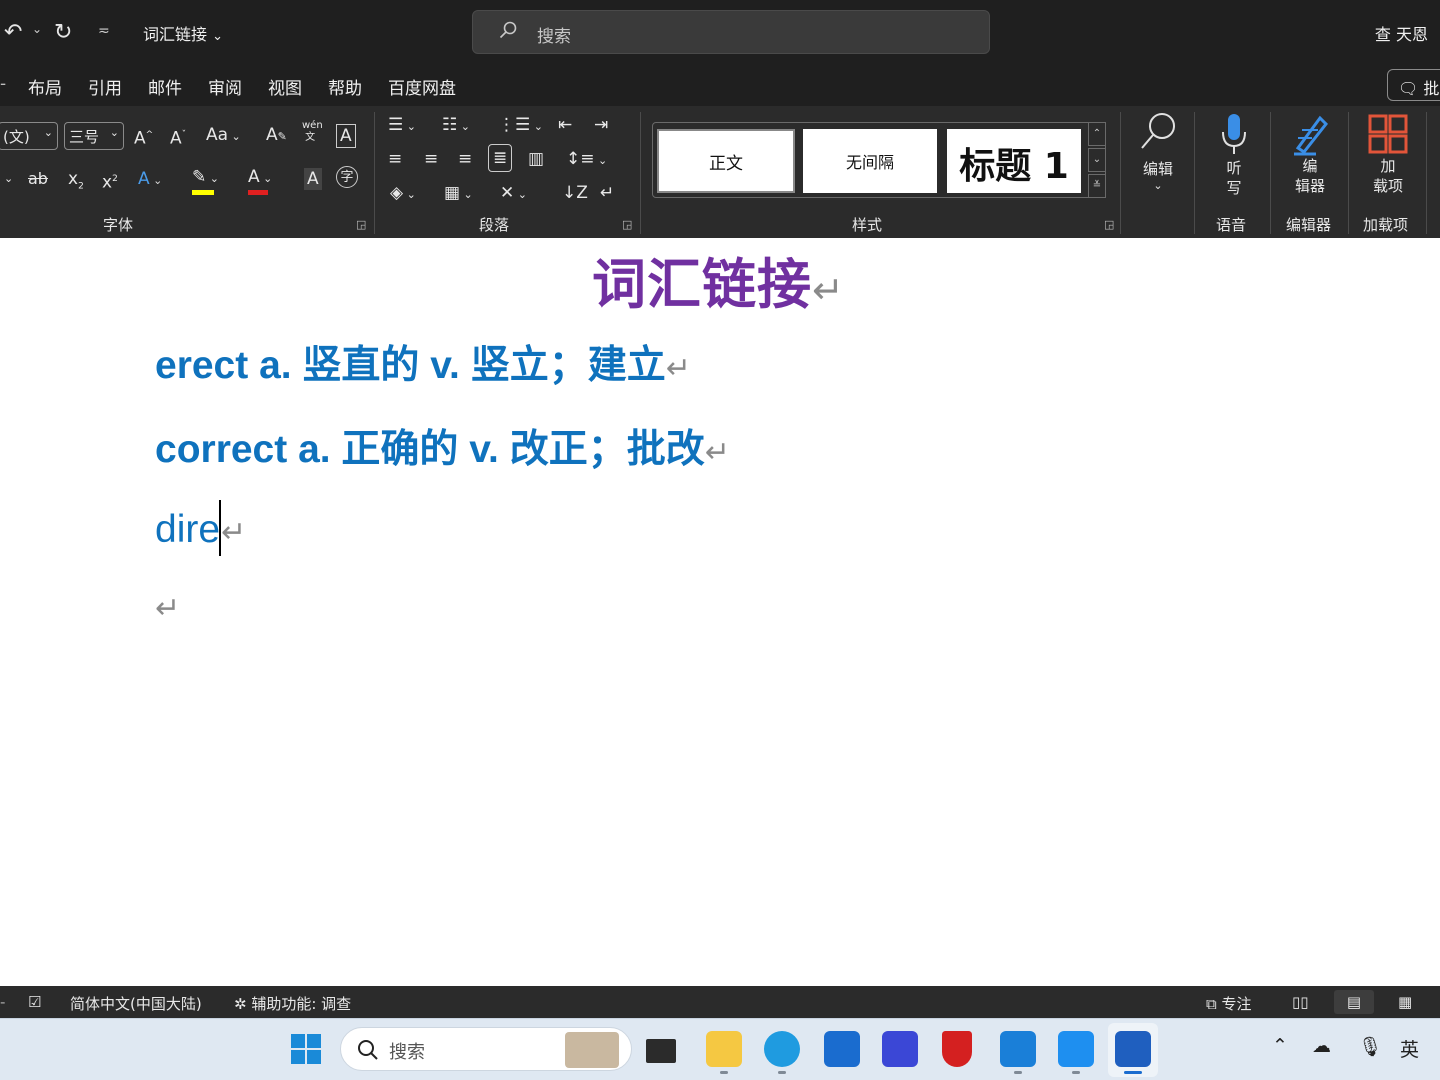 This screenshot has height=1080, width=1440. Describe the element at coordinates (513, 194) in the screenshot. I see `chinese-layout-icon: ✕ ⌄` at that location.